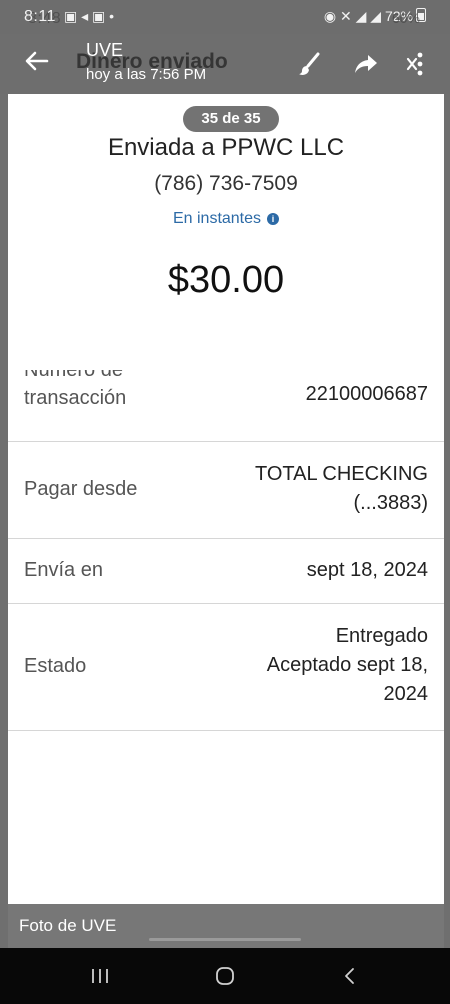  Describe the element at coordinates (367, 570) in the screenshot. I see `send-on-value: sept 18, 2024` at that location.